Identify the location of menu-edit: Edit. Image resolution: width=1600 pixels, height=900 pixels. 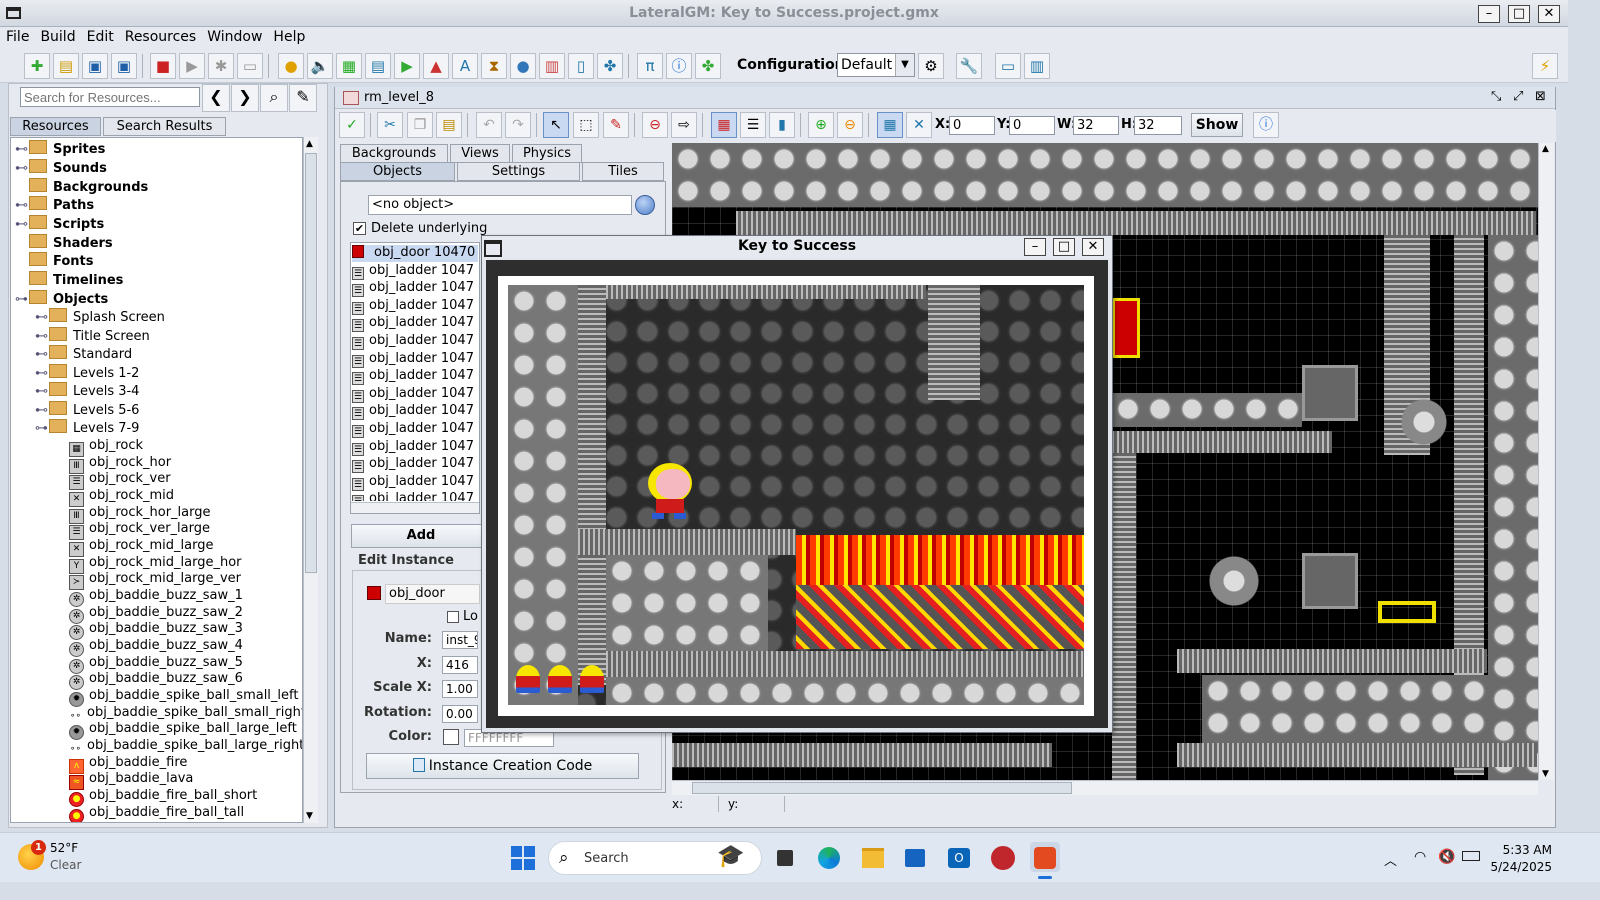
(100, 36).